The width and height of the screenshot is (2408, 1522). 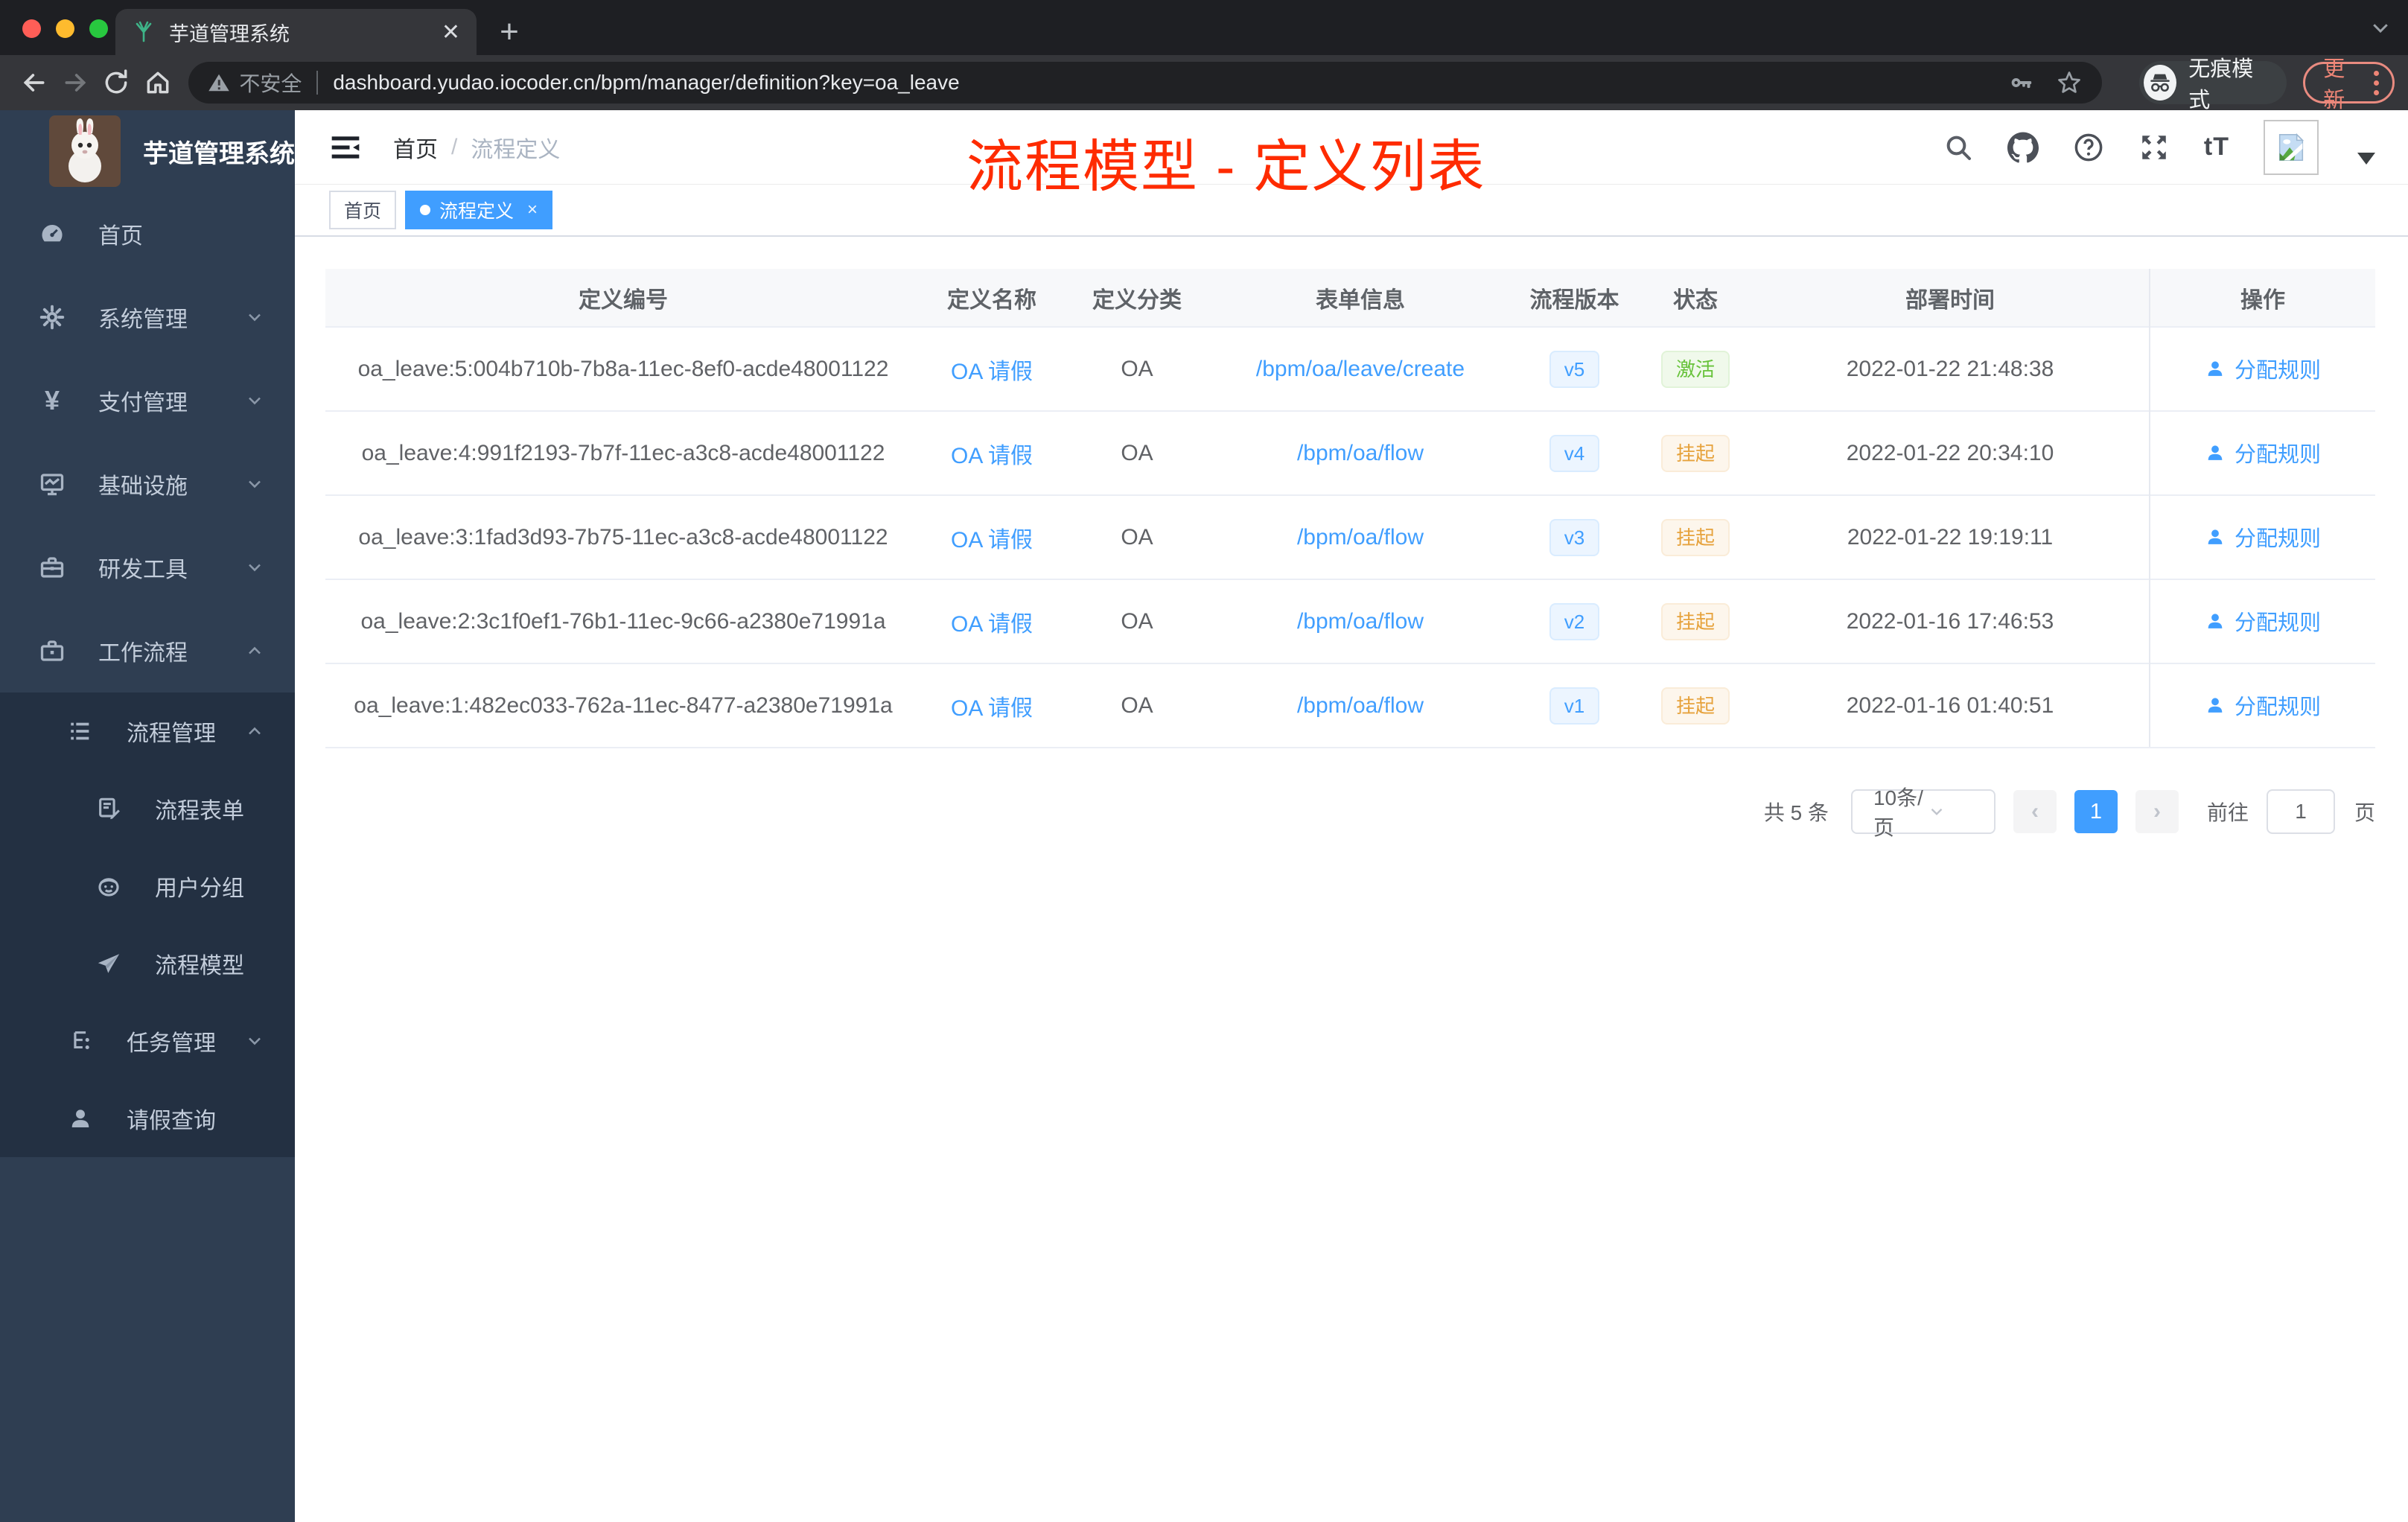 What do you see at coordinates (109, 886) in the screenshot?
I see `face-icon` at bounding box center [109, 886].